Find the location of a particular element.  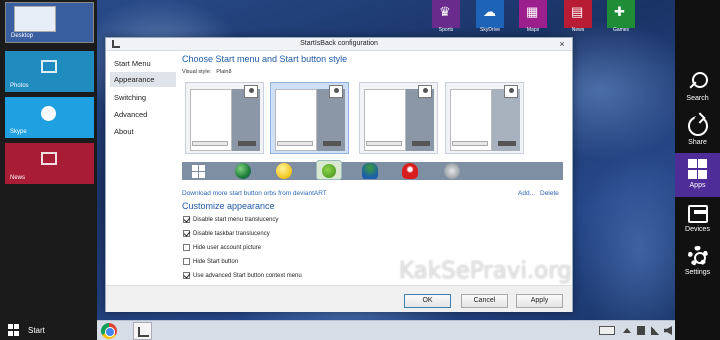

option-advanced-context-menu: Use advanced Start button context menu is located at coordinates (242, 277).